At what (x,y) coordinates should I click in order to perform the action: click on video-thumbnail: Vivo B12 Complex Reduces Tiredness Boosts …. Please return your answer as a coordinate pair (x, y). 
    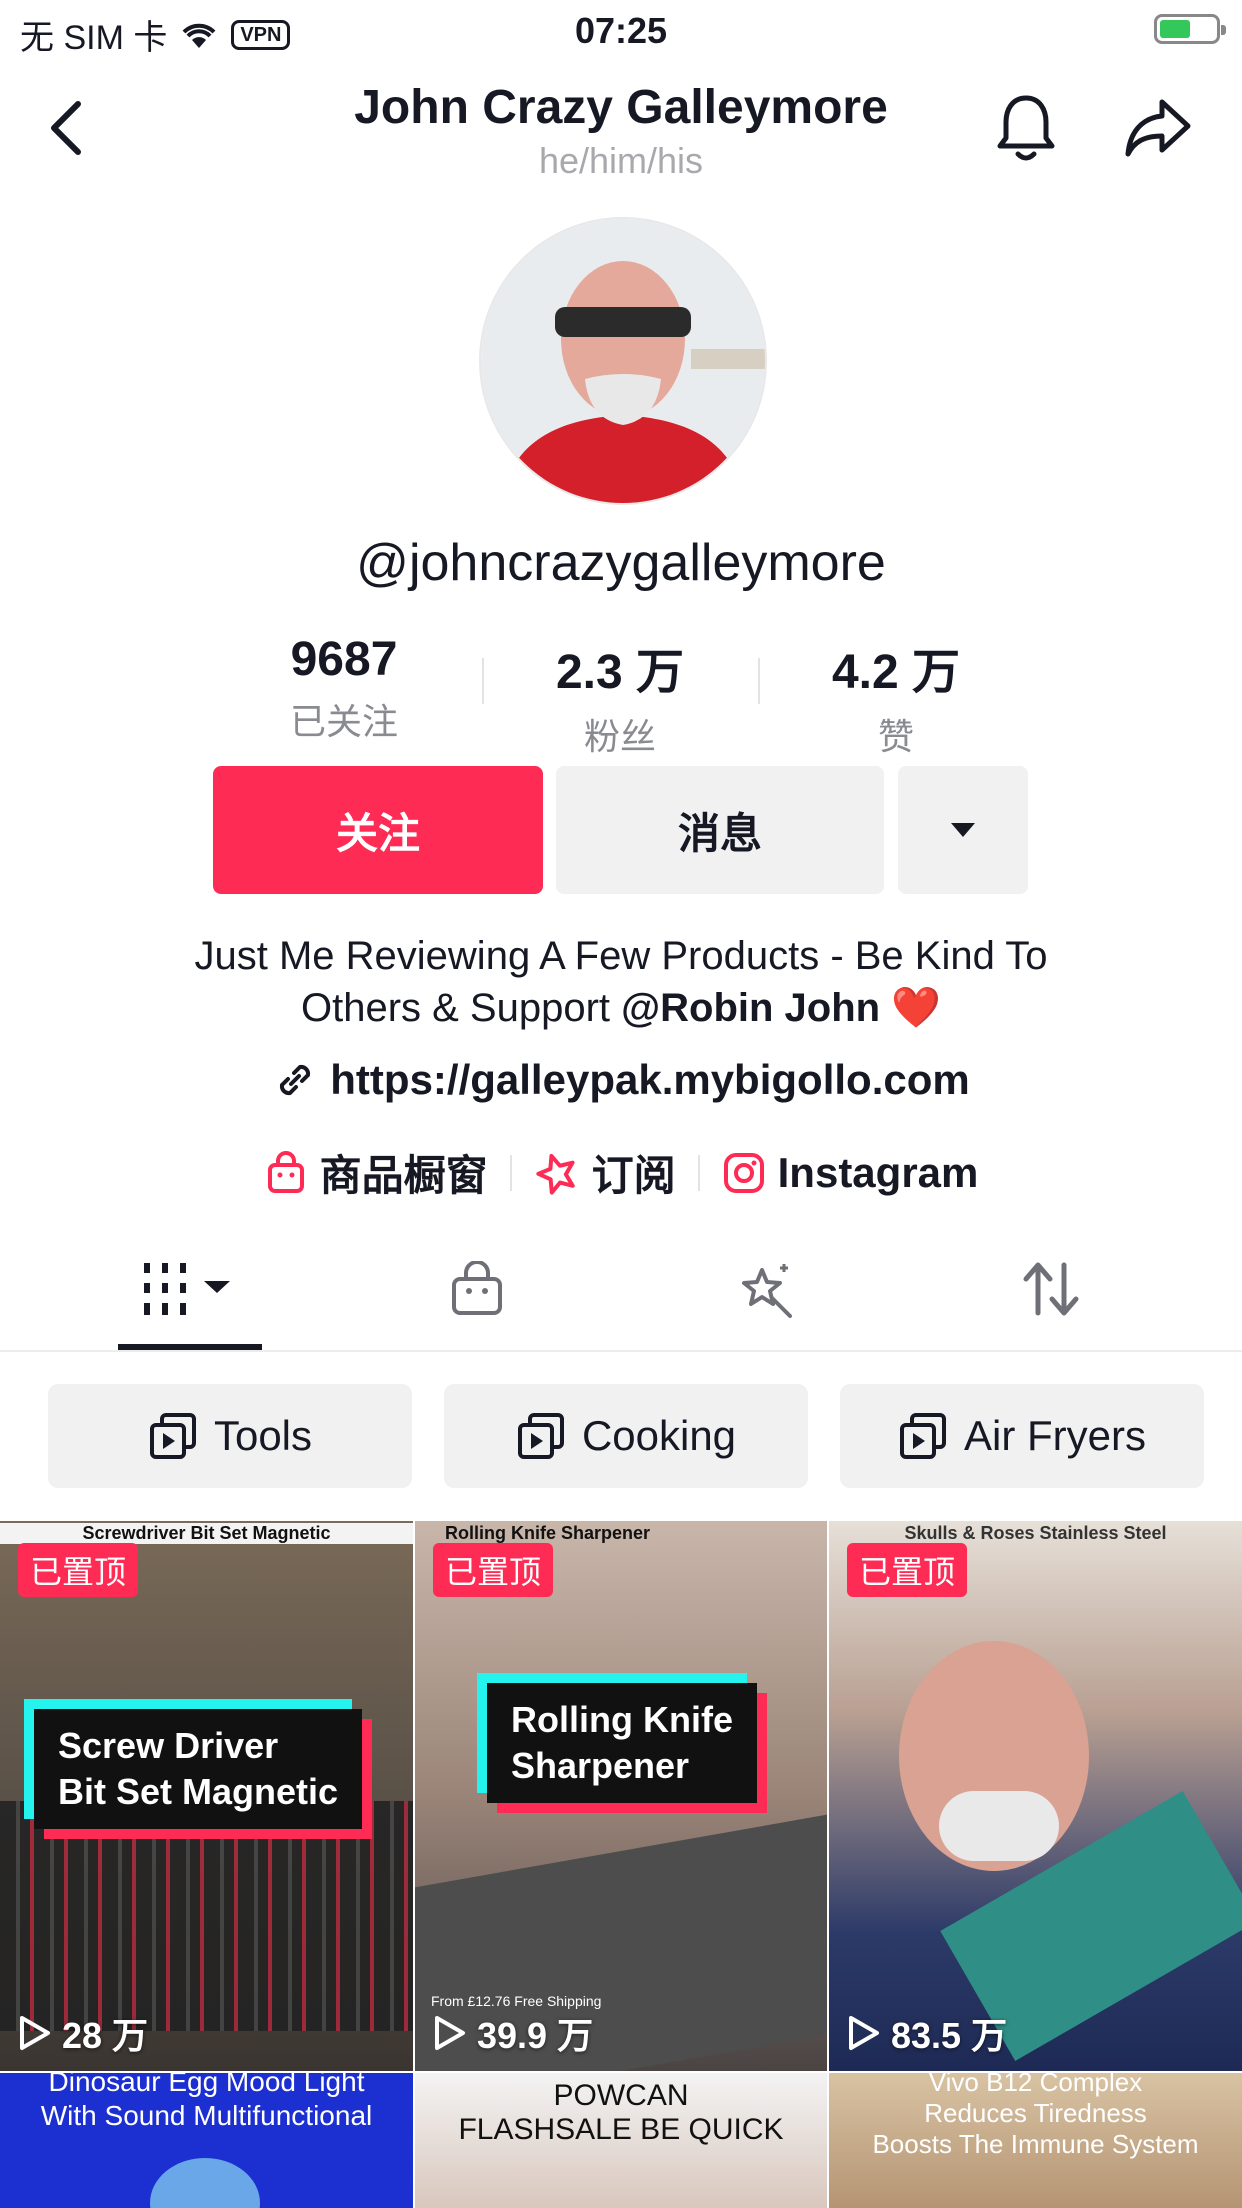
    Looking at the image, I should click on (1035, 2140).